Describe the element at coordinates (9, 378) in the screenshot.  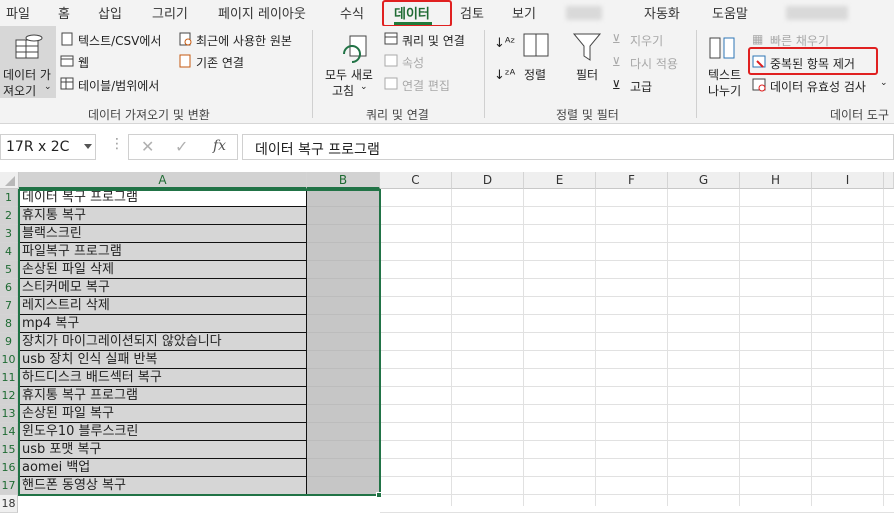
I see `row-header: 11` at that location.